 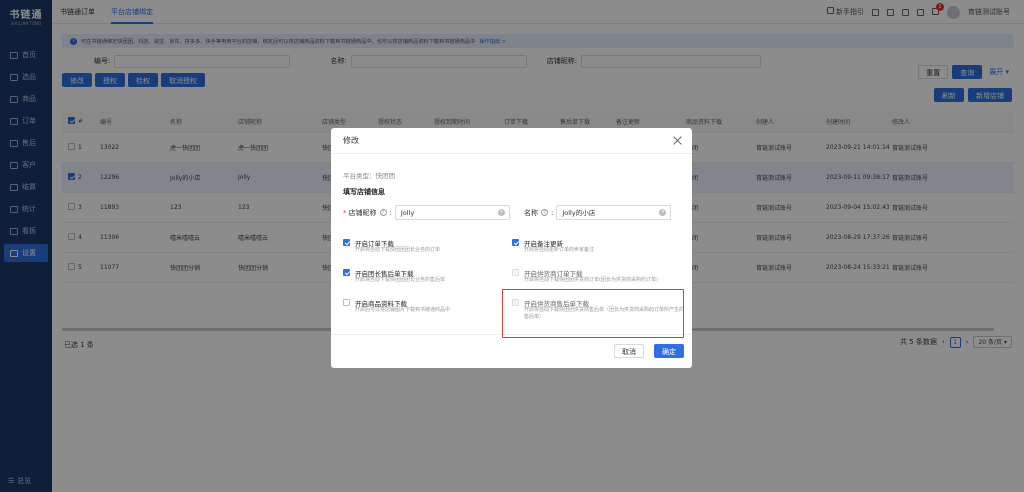 What do you see at coordinates (403, 310) in the screenshot?
I see `option-desc: 开启后可以将店铺图片下载到书链通商品中` at bounding box center [403, 310].